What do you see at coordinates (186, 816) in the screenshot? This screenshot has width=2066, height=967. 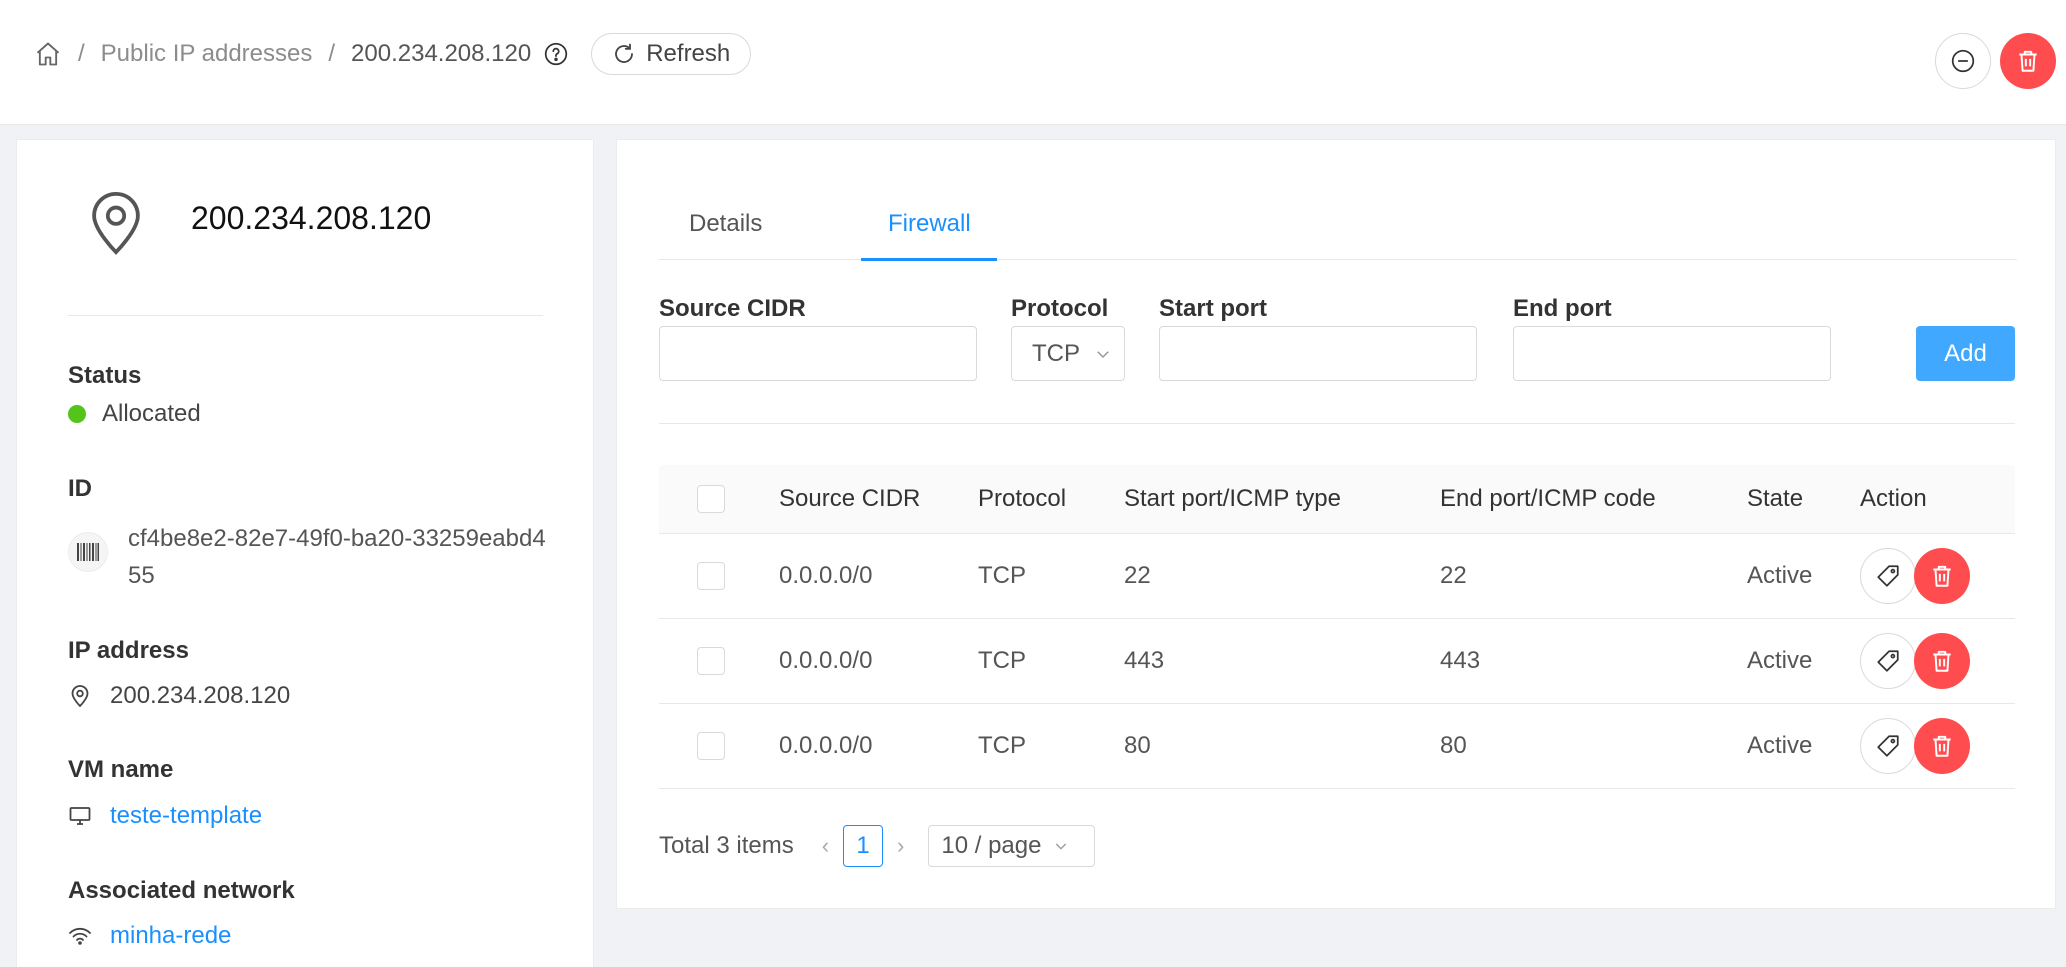 I see `vm-name-link: teste-template` at bounding box center [186, 816].